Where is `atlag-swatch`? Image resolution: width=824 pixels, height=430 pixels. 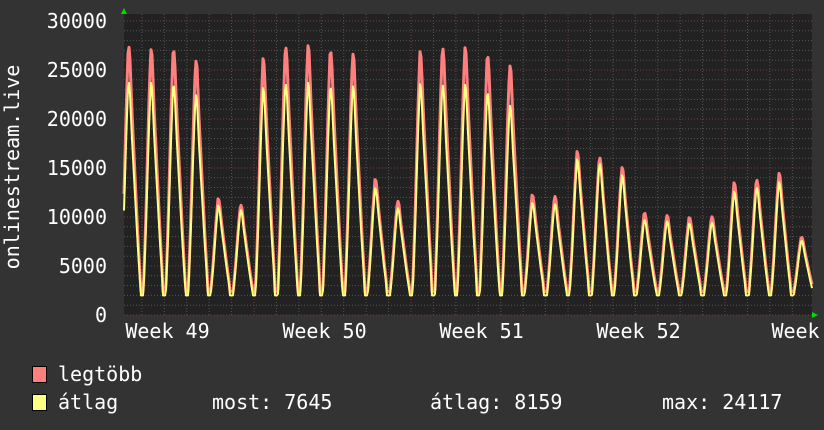
atlag-swatch is located at coordinates (39, 402).